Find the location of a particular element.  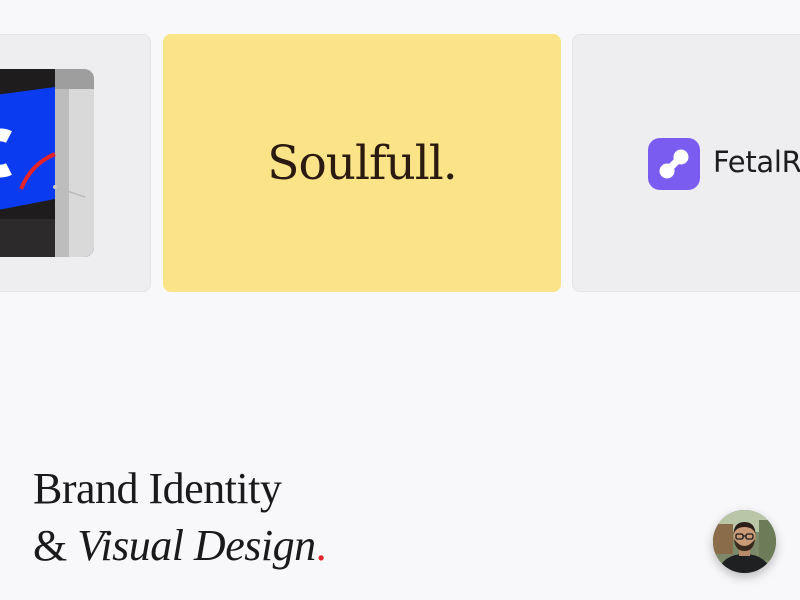

project-card-billboard is located at coordinates (75, 163).